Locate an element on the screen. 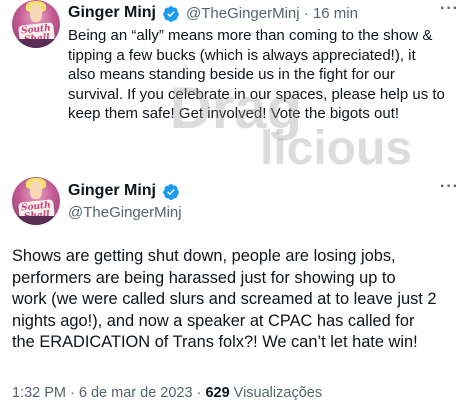 The width and height of the screenshot is (473, 412). watermark-word-bottom: licious is located at coordinates (336, 146).